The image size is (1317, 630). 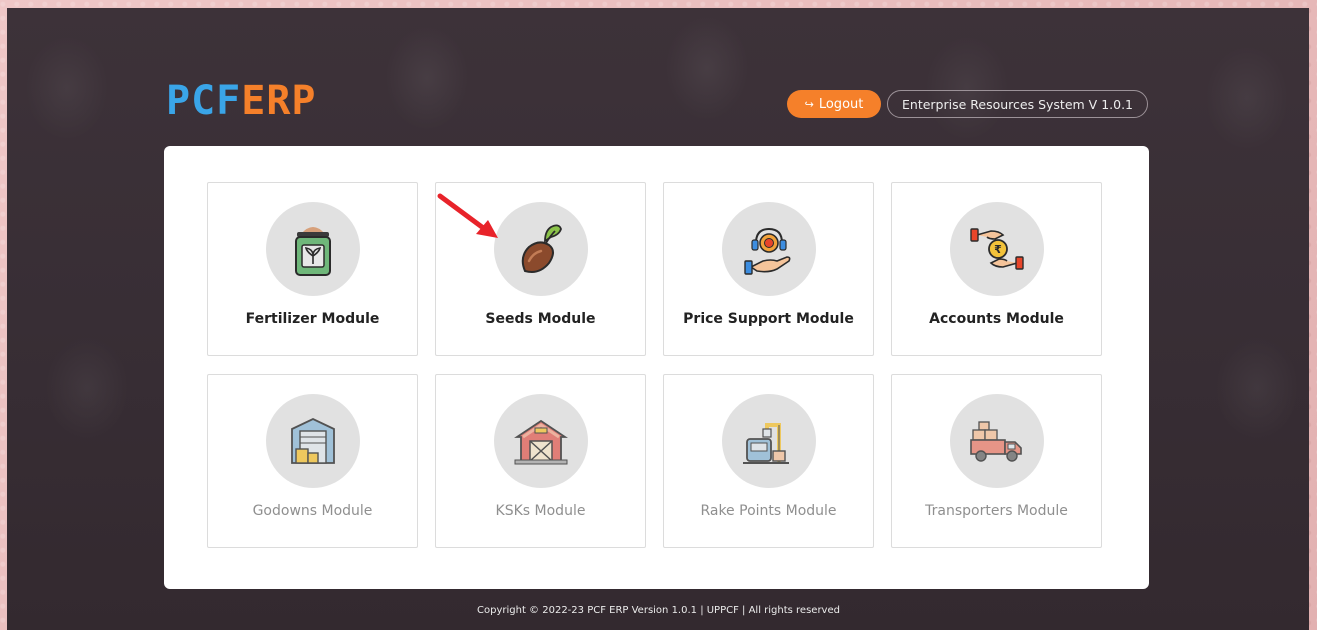 I want to click on seeds-icon-circle, so click(x=541, y=249).